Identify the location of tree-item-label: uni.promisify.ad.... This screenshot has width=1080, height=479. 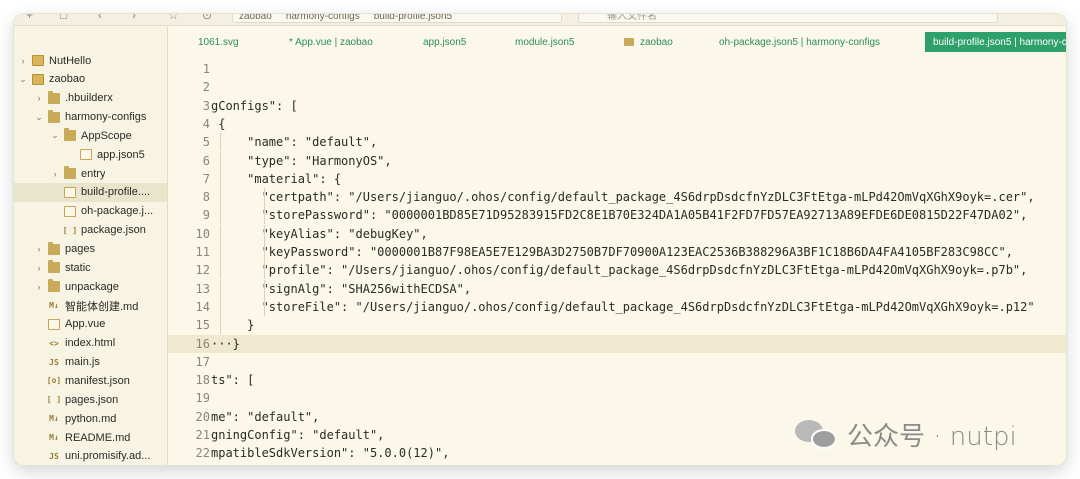
(108, 456).